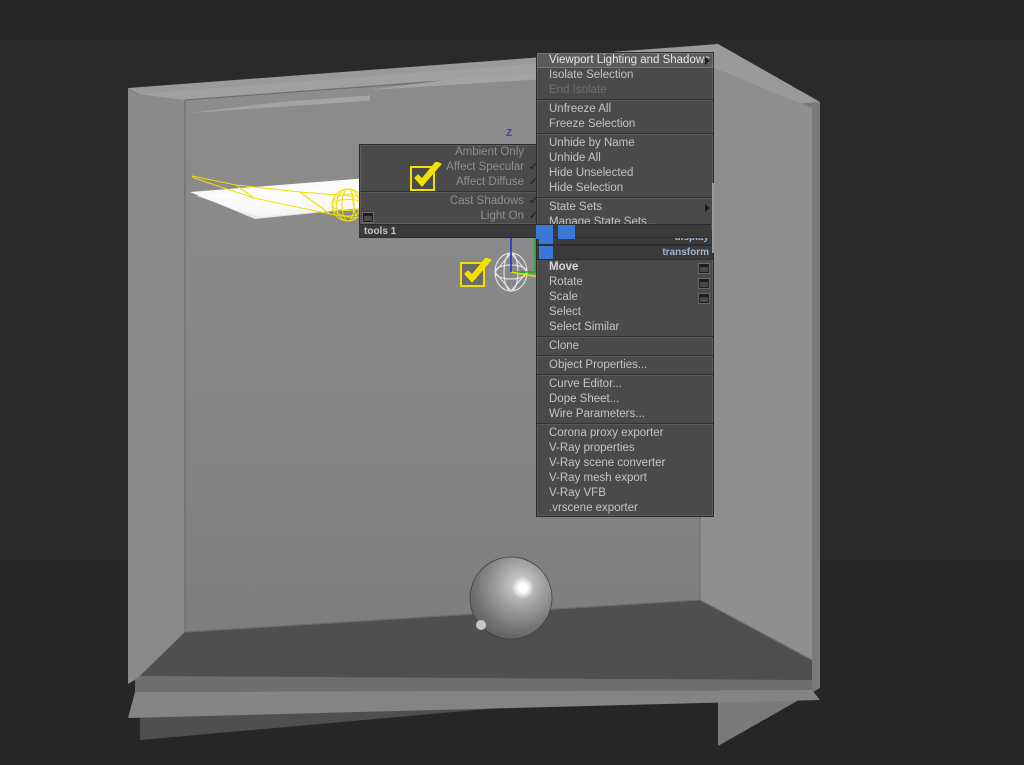 The height and width of the screenshot is (765, 1024). Describe the element at coordinates (511, 598) in the screenshot. I see `sphere-object` at that location.